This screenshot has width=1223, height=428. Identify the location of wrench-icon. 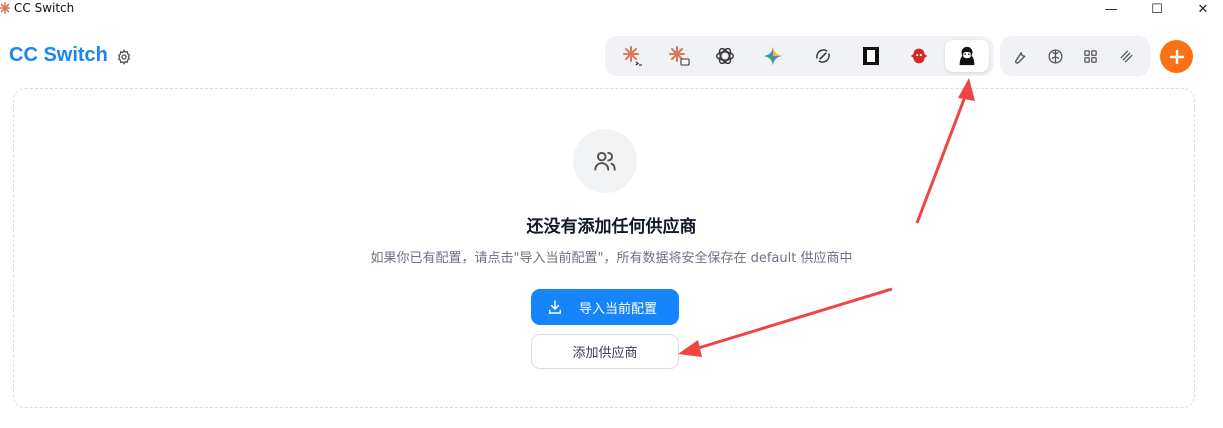
(1019, 57).